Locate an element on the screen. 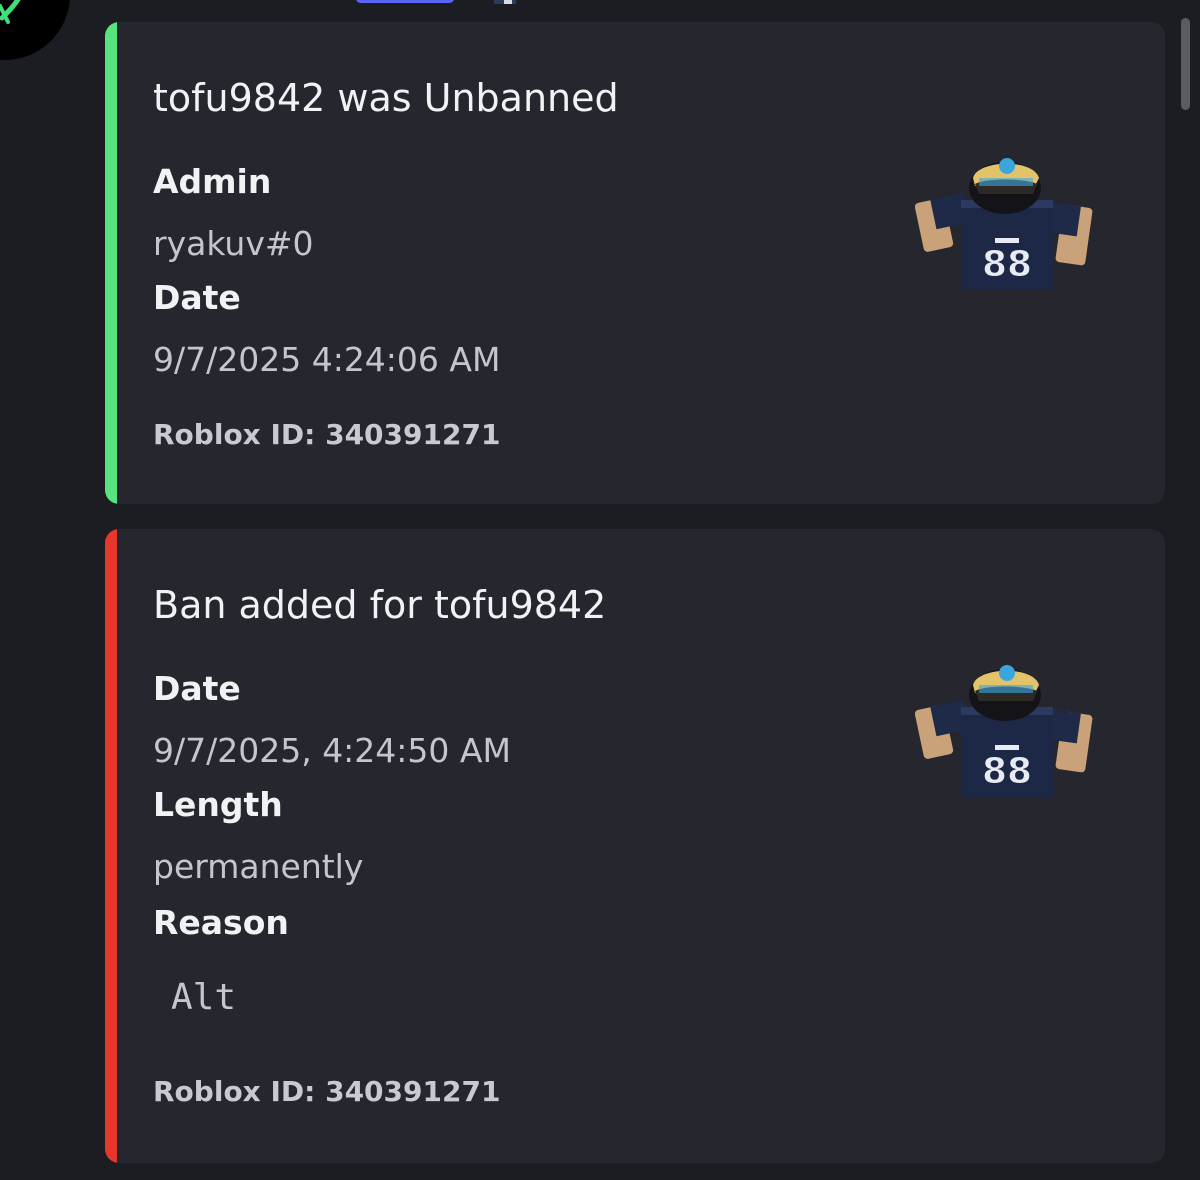  field-value-admin: ryakuv#0 is located at coordinates (233, 243).